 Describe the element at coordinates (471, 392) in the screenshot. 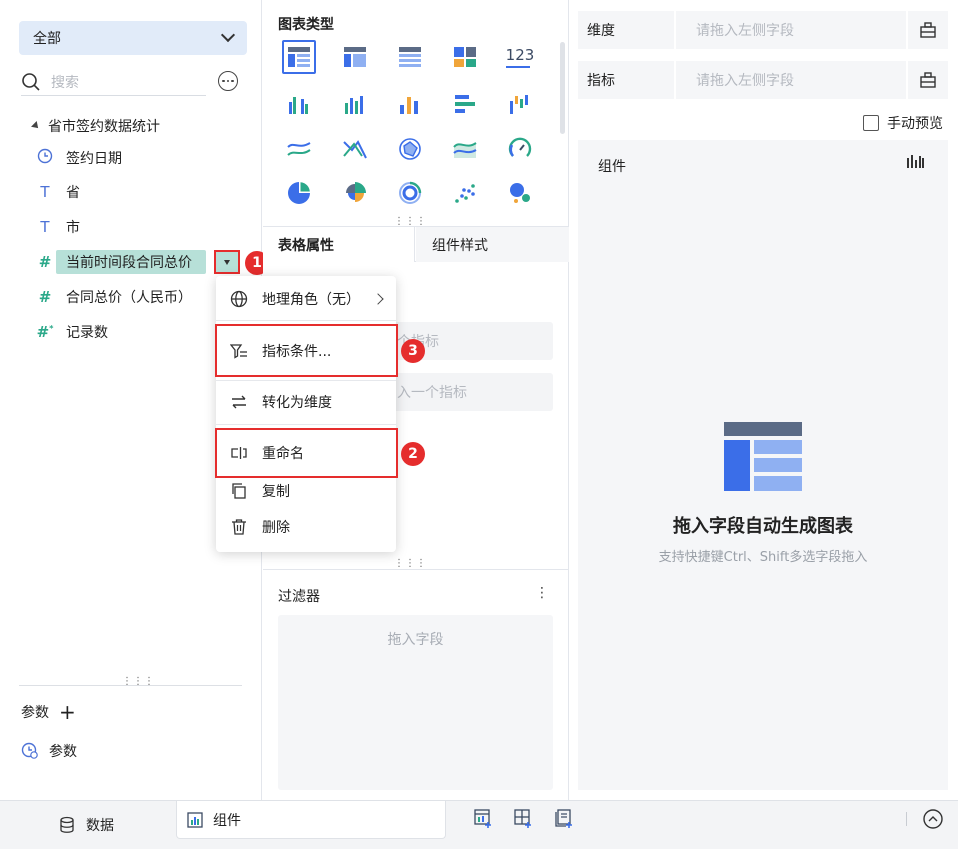

I see `measure-drop-zone: 入一个指标` at that location.